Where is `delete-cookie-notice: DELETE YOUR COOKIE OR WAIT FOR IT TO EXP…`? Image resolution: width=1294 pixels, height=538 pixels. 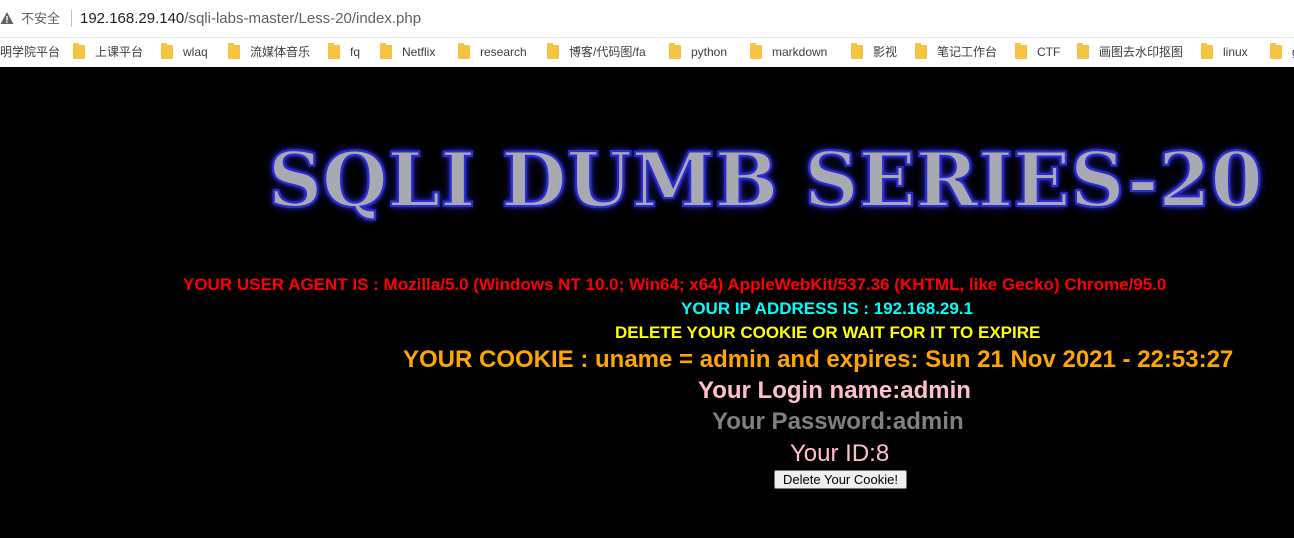 delete-cookie-notice: DELETE YOUR COOKIE OR WAIT FOR IT TO EXP… is located at coordinates (828, 332).